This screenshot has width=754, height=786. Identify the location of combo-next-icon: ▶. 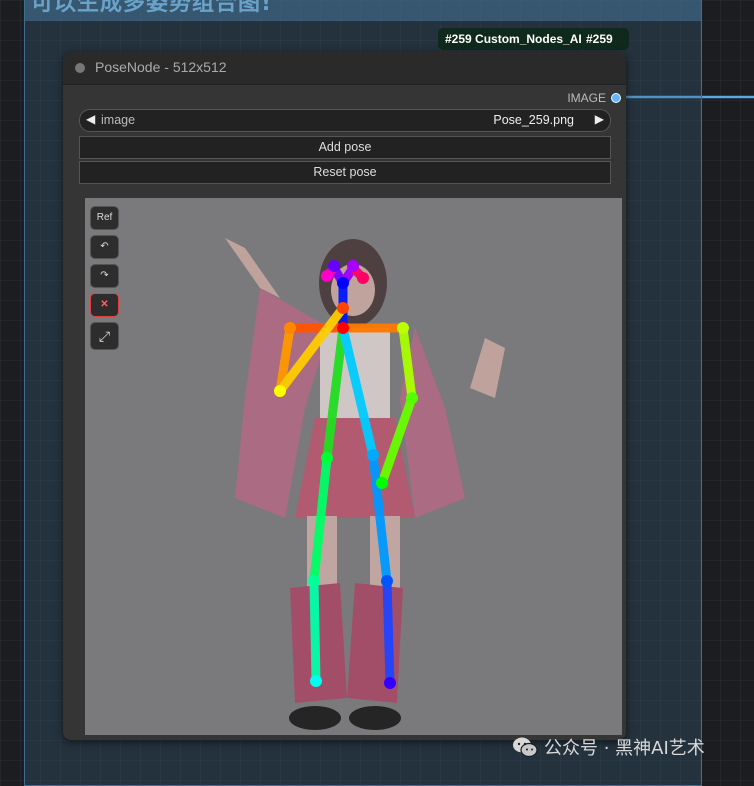
(599, 119).